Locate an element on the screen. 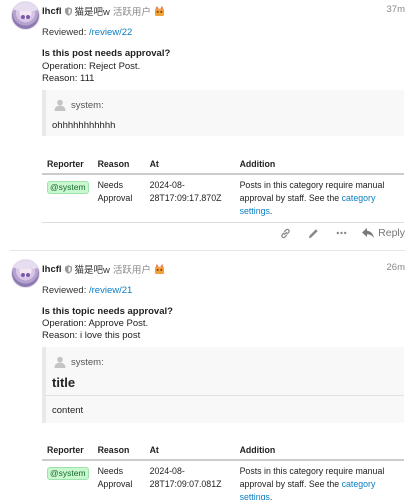 The width and height of the screenshot is (415, 500). at-cell-line2: 28T17:09:17.870Z is located at coordinates (185, 198).